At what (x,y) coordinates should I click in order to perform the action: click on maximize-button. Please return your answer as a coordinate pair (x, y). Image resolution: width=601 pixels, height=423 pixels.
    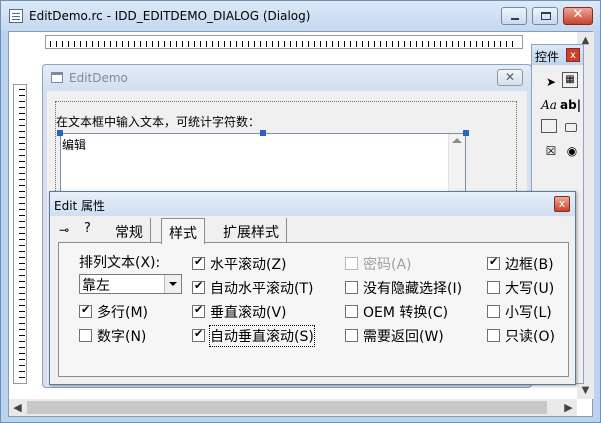
    Looking at the image, I should click on (545, 16).